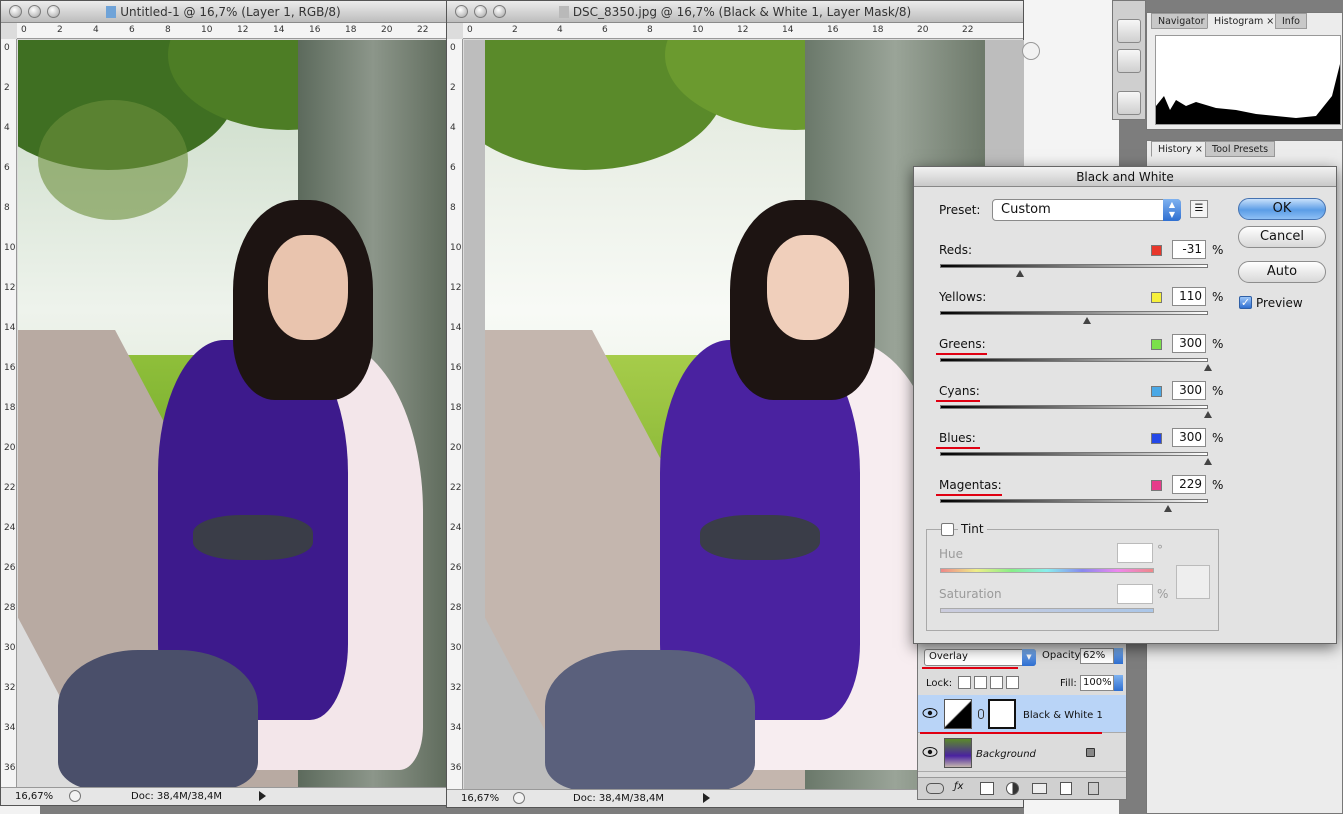 Image resolution: width=1343 pixels, height=814 pixels. Describe the element at coordinates (1189, 484) in the screenshot. I see `channel-value-input-magentas: 229` at that location.